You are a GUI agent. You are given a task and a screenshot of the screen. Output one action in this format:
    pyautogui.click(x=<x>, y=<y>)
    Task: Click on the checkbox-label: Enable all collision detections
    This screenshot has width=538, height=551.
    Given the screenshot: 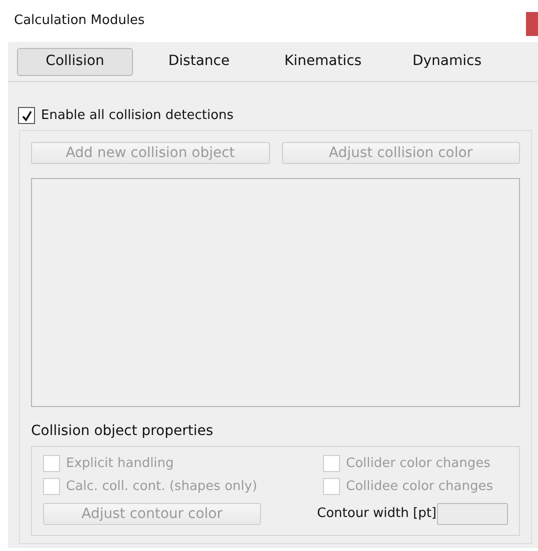 What is the action you would take?
    pyautogui.click(x=137, y=116)
    